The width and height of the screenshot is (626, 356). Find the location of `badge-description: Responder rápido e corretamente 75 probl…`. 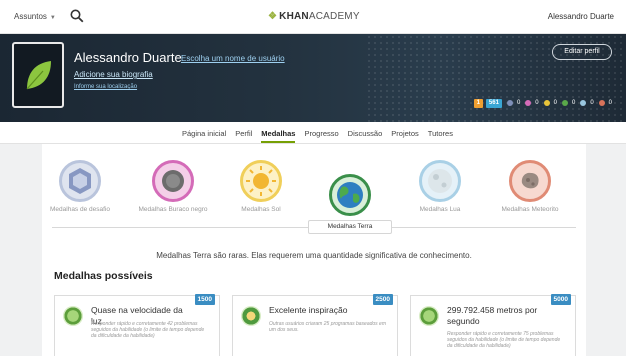

badge-description: Responder rápido e corretamente 75 probl… is located at coordinates (504, 340).